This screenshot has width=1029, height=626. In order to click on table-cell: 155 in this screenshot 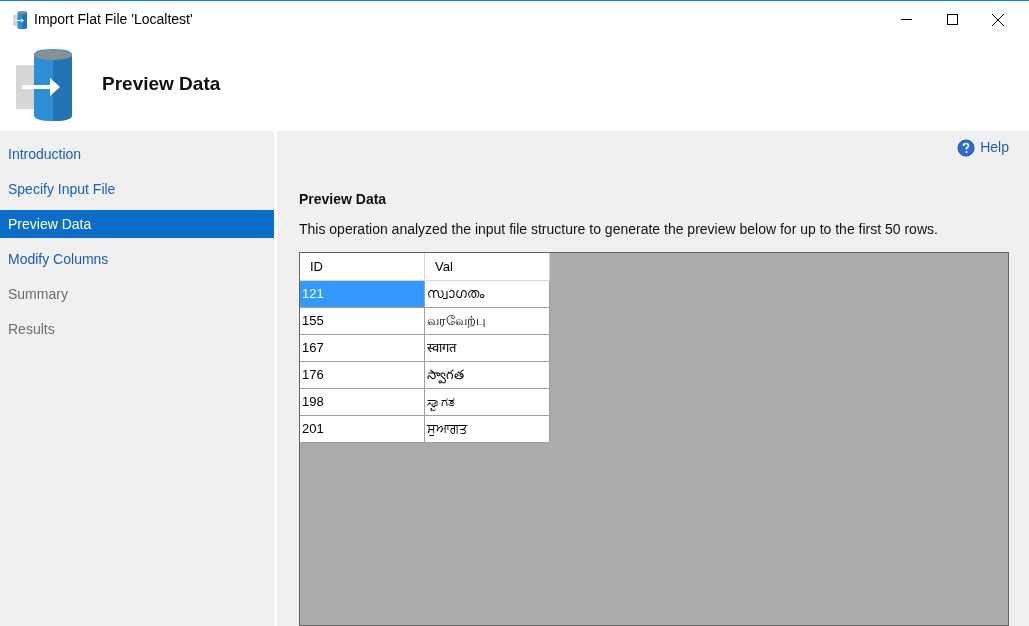, I will do `click(362, 321)`.